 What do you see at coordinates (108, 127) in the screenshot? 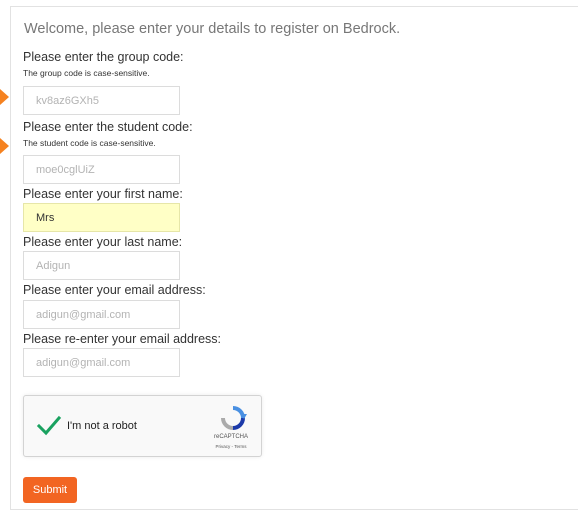
I see `student-code-label: Please enter the student code:` at bounding box center [108, 127].